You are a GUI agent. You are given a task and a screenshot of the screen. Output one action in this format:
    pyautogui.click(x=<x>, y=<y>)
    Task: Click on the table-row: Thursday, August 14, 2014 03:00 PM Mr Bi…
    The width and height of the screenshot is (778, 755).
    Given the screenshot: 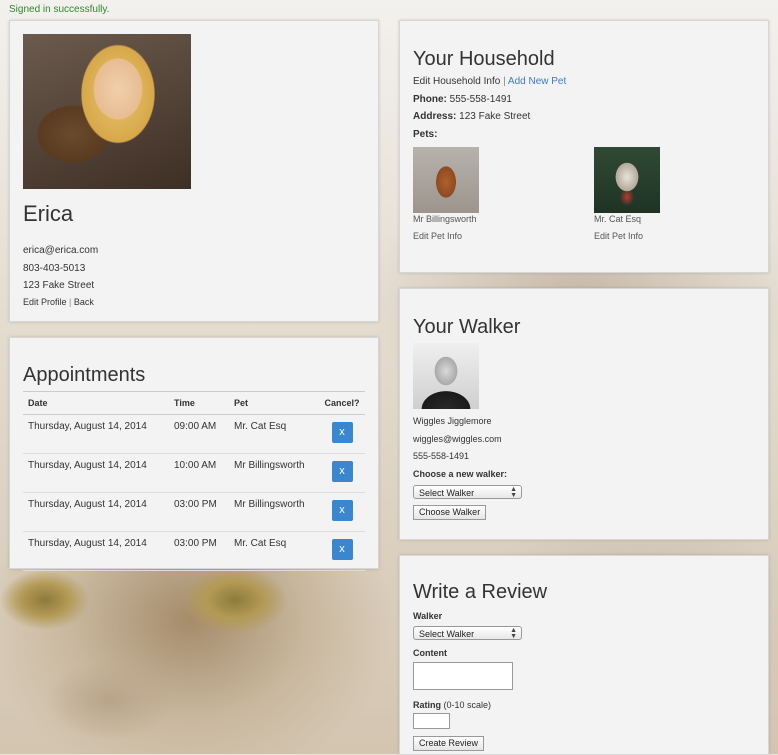 What is the action you would take?
    pyautogui.click(x=194, y=512)
    